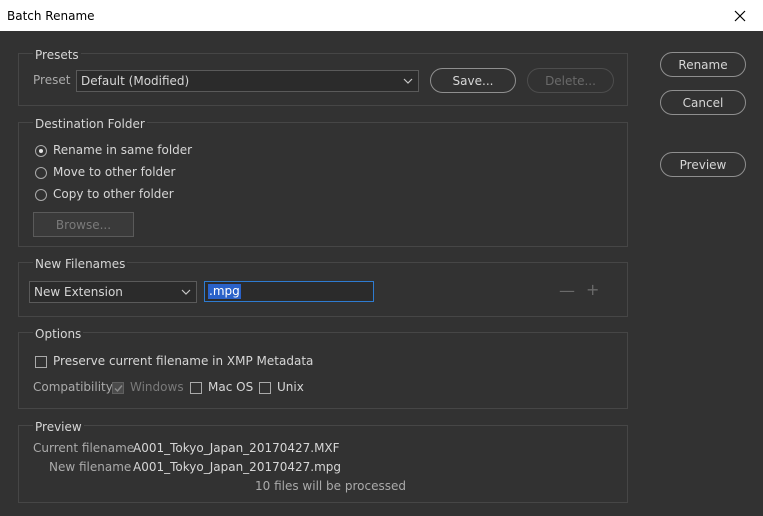 This screenshot has height=516, width=763. What do you see at coordinates (224, 291) in the screenshot?
I see `extension-value: .mpg` at bounding box center [224, 291].